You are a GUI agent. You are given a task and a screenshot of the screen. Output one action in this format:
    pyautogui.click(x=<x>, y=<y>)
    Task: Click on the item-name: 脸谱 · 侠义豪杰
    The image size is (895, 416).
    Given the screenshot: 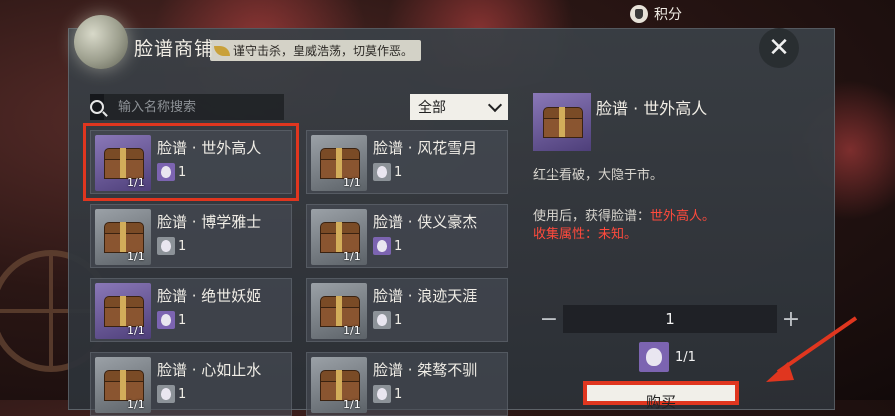 What is the action you would take?
    pyautogui.click(x=425, y=222)
    